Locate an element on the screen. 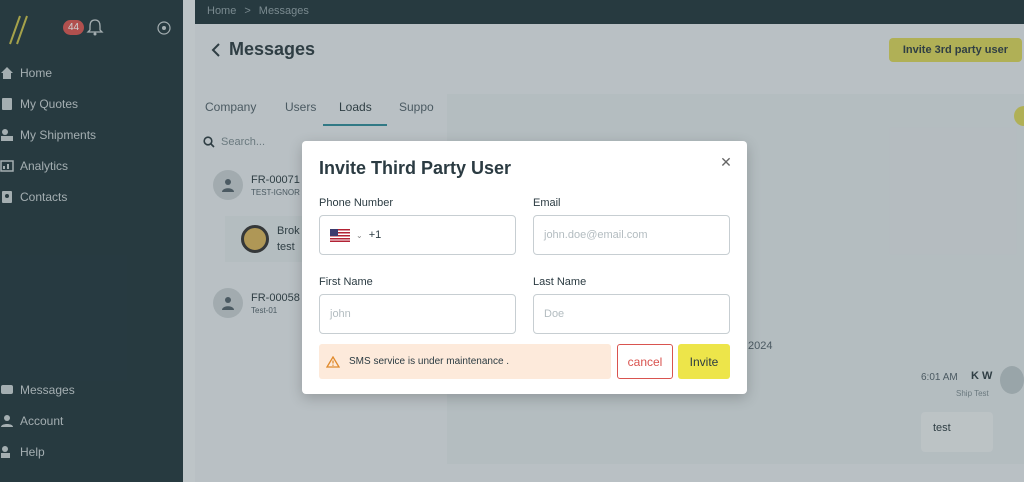 Image resolution: width=1024 pixels, height=482 pixels. us-flag-icon is located at coordinates (340, 235).